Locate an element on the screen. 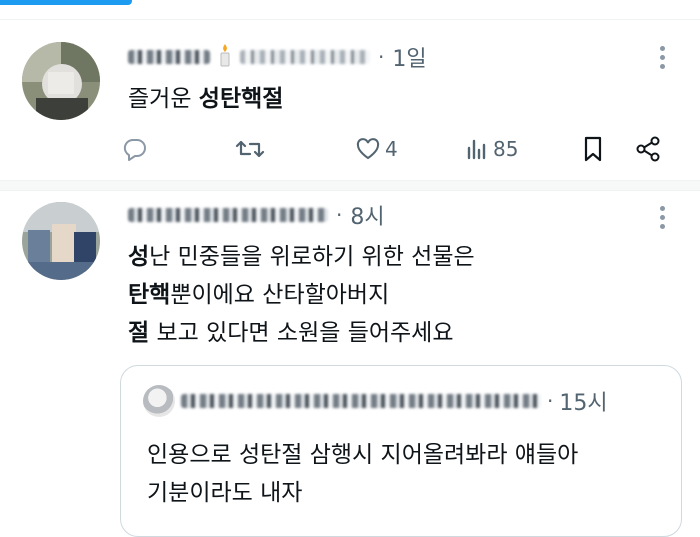 This screenshot has height=537, width=700. quoted-avatar is located at coordinates (159, 401).